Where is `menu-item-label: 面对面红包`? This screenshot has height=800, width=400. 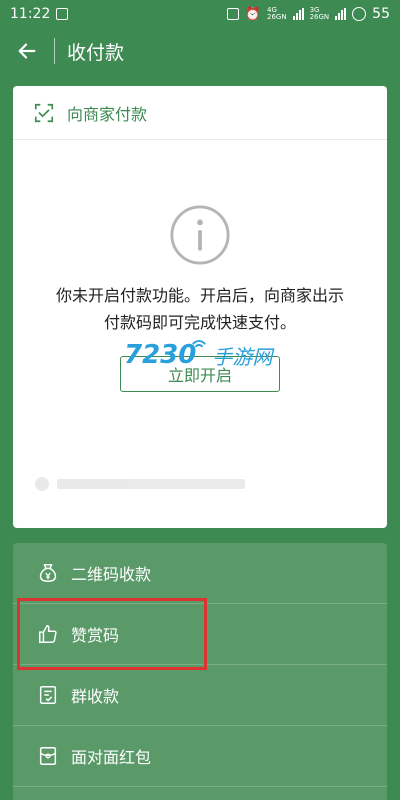 menu-item-label: 面对面红包 is located at coordinates (111, 757).